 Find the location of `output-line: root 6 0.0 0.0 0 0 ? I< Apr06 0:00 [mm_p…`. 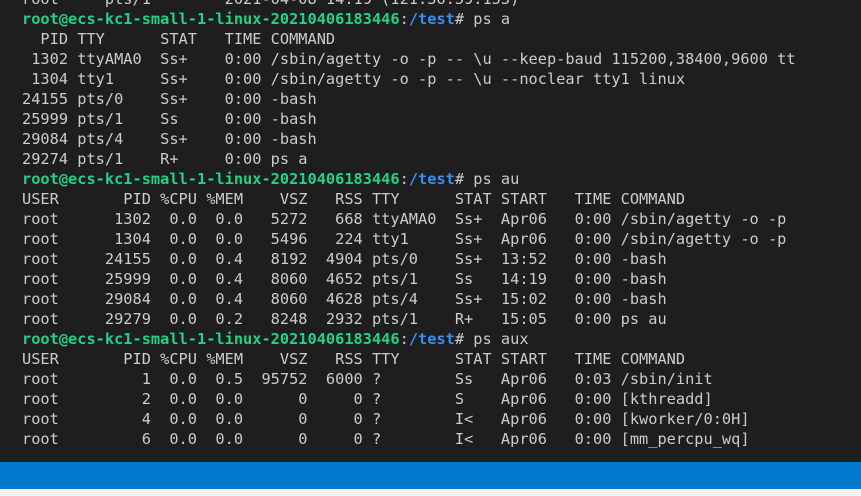

output-line: root 6 0.0 0.0 0 0 ? I< Apr06 0:00 [mm_p… is located at coordinates (386, 439).